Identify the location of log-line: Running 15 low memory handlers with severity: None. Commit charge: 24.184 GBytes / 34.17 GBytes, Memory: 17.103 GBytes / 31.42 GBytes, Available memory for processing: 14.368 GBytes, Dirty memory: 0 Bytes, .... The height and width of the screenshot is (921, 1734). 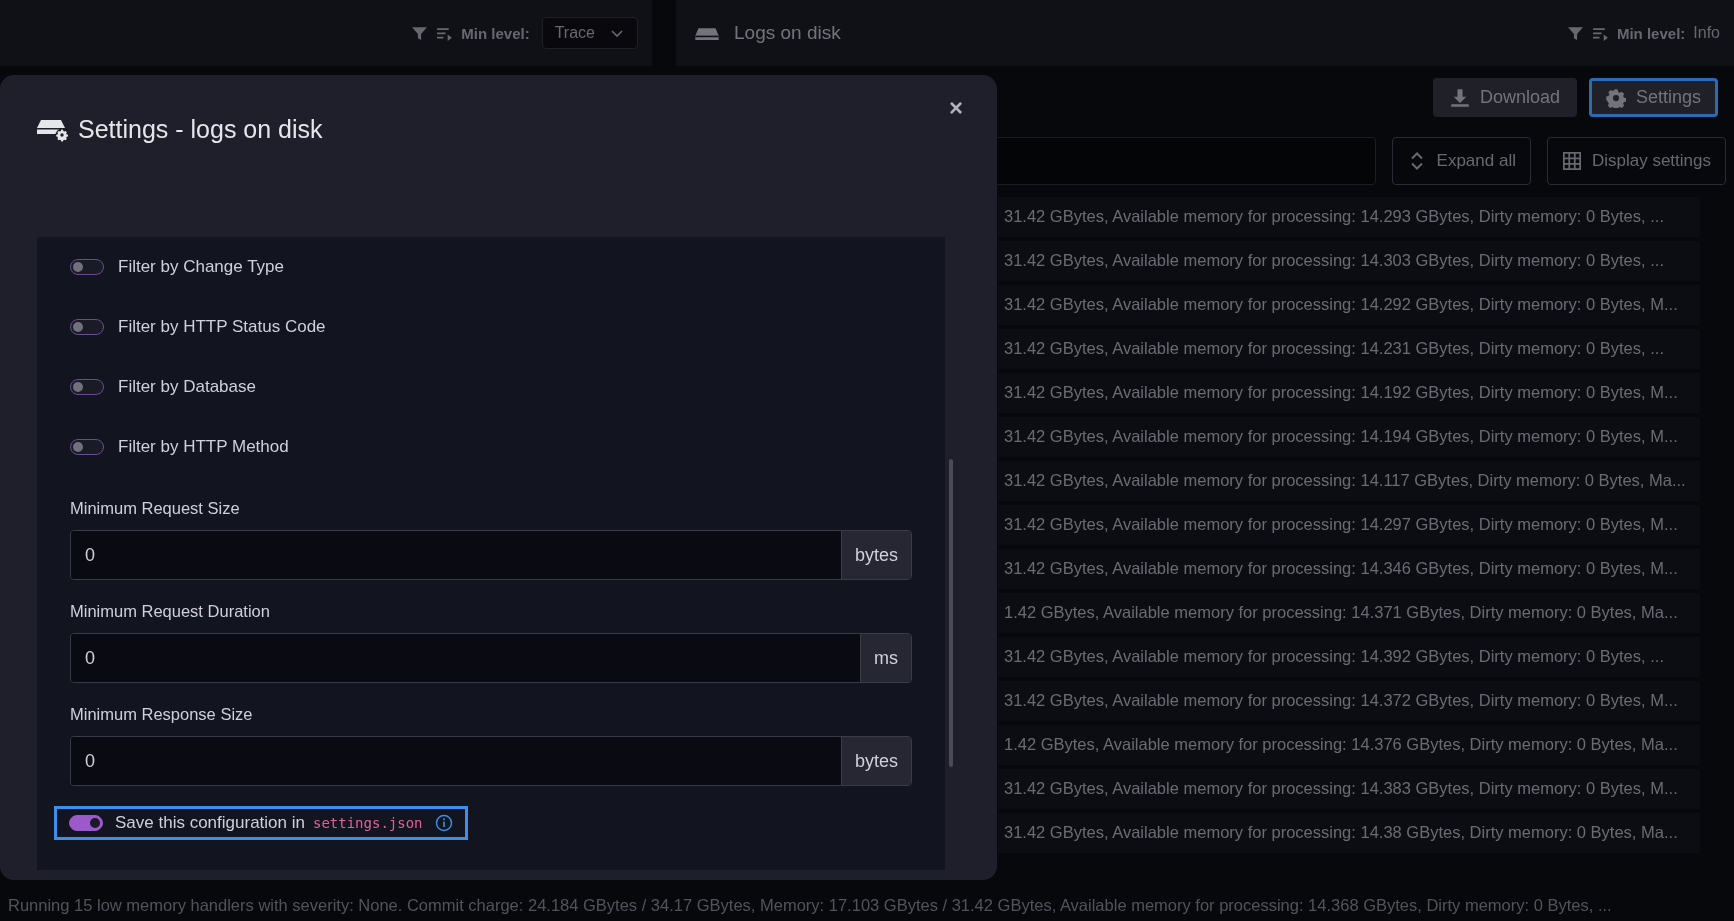
(810, 905).